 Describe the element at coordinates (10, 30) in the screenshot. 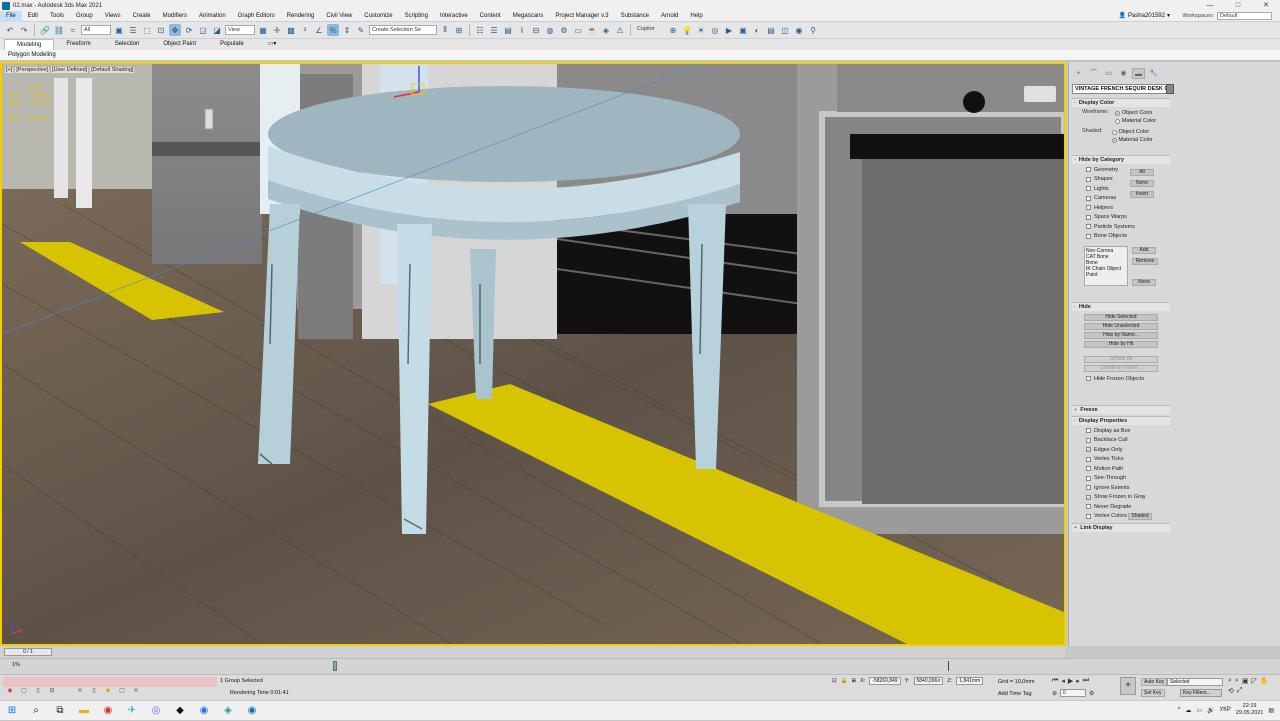

I see `undo-icon: ↶` at that location.